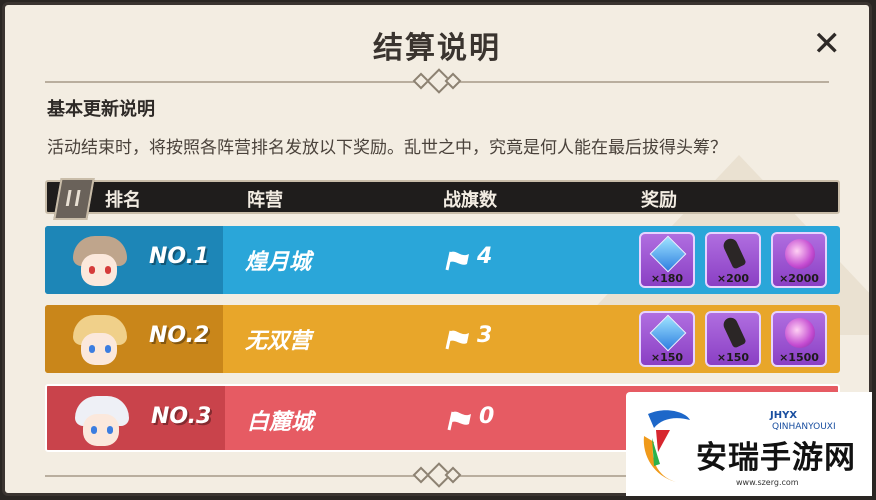 This screenshot has height=500, width=876. What do you see at coordinates (179, 335) in the screenshot?
I see `rank-label: NO.2` at bounding box center [179, 335].